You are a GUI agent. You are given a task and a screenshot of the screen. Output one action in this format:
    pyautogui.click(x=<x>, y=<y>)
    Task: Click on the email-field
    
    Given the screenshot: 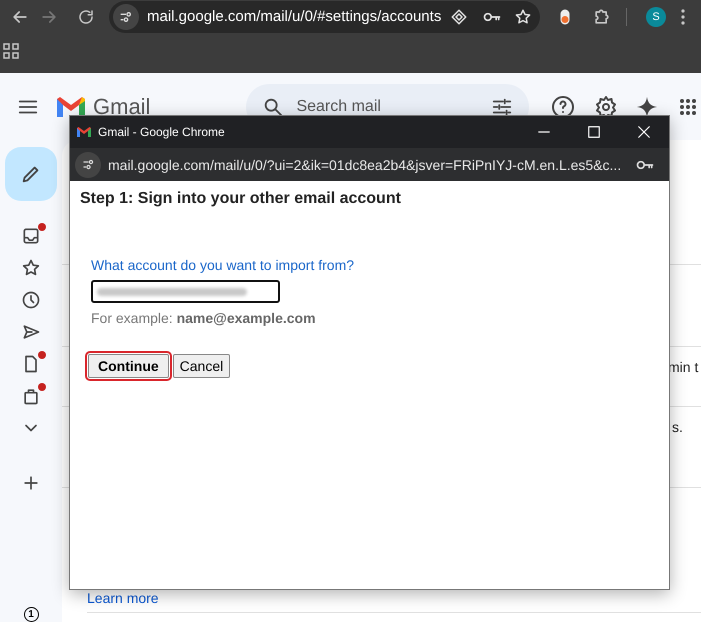 What is the action you would take?
    pyautogui.click(x=185, y=291)
    